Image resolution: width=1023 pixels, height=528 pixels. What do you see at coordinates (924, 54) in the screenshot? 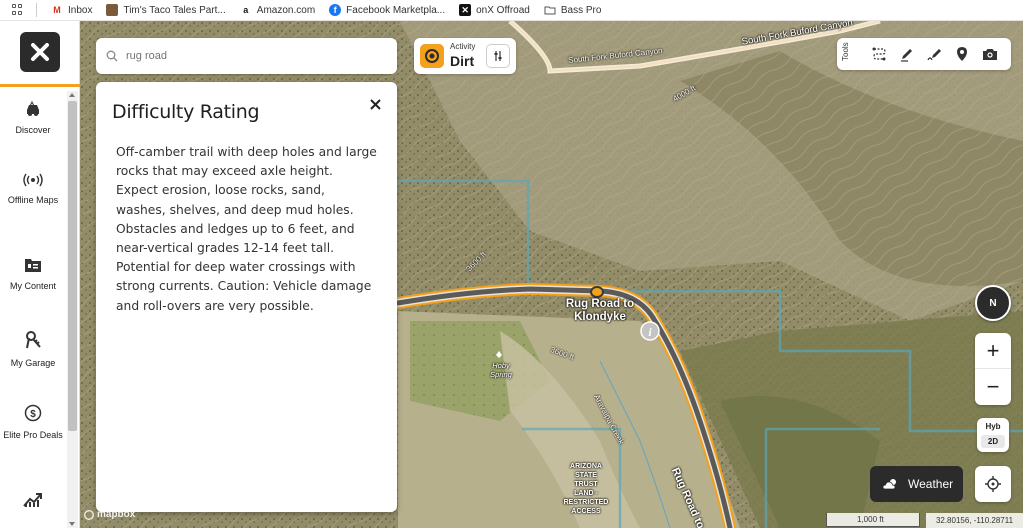
I see `tools-bar: Tools` at bounding box center [924, 54].